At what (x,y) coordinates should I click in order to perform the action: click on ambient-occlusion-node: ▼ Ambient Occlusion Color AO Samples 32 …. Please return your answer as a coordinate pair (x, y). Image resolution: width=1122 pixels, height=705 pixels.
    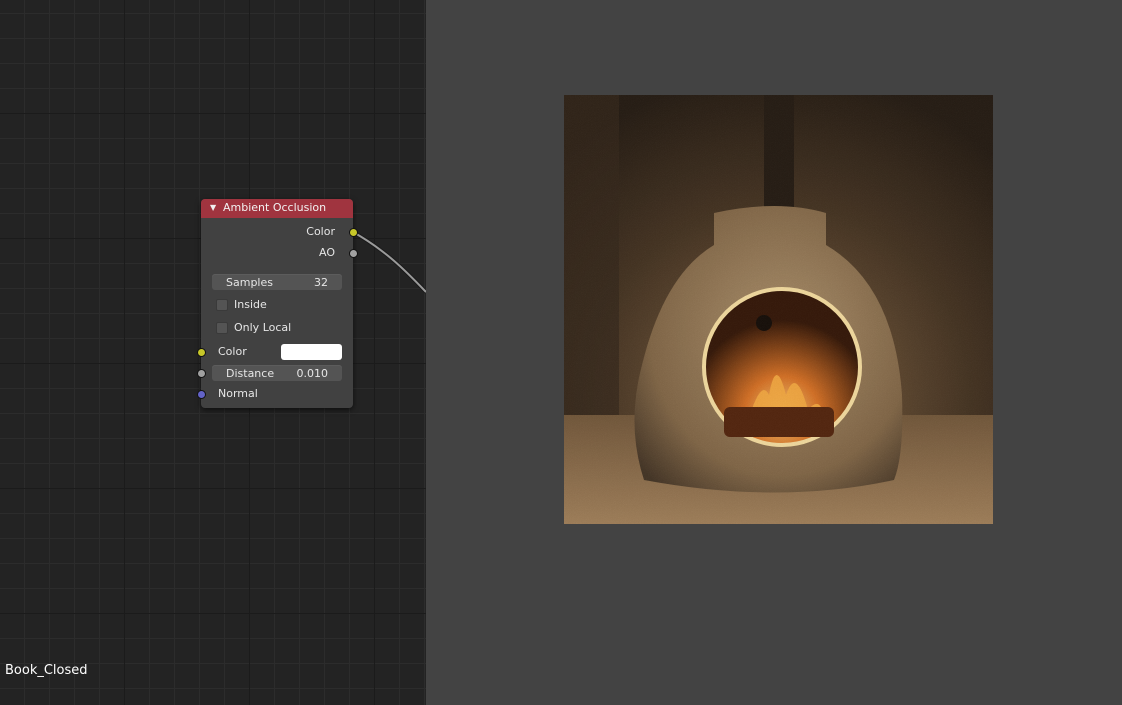
    Looking at the image, I should click on (277, 303).